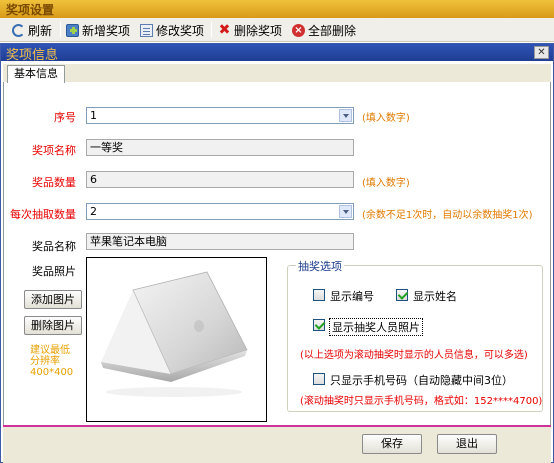  I want to click on name-label: 奖项名称, so click(54, 150).